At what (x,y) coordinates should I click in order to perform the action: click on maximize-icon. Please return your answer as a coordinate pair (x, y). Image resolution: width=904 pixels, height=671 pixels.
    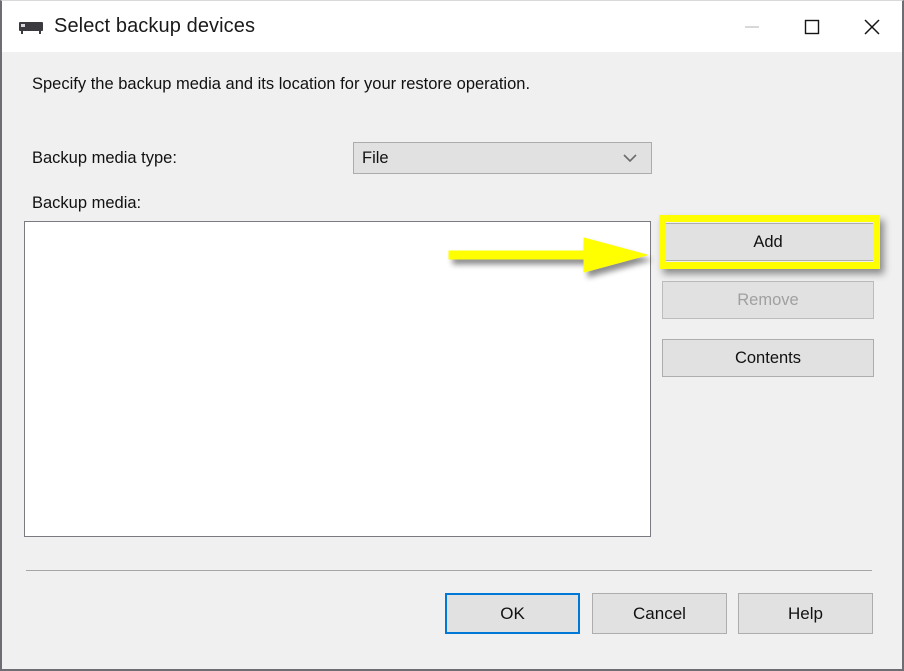
    Looking at the image, I should click on (812, 26).